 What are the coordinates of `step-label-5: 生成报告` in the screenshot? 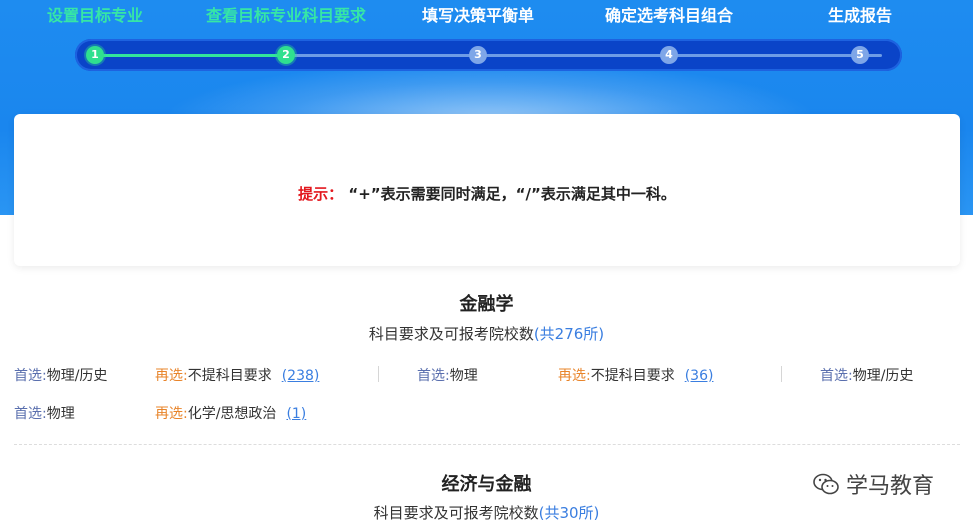 It's located at (860, 14).